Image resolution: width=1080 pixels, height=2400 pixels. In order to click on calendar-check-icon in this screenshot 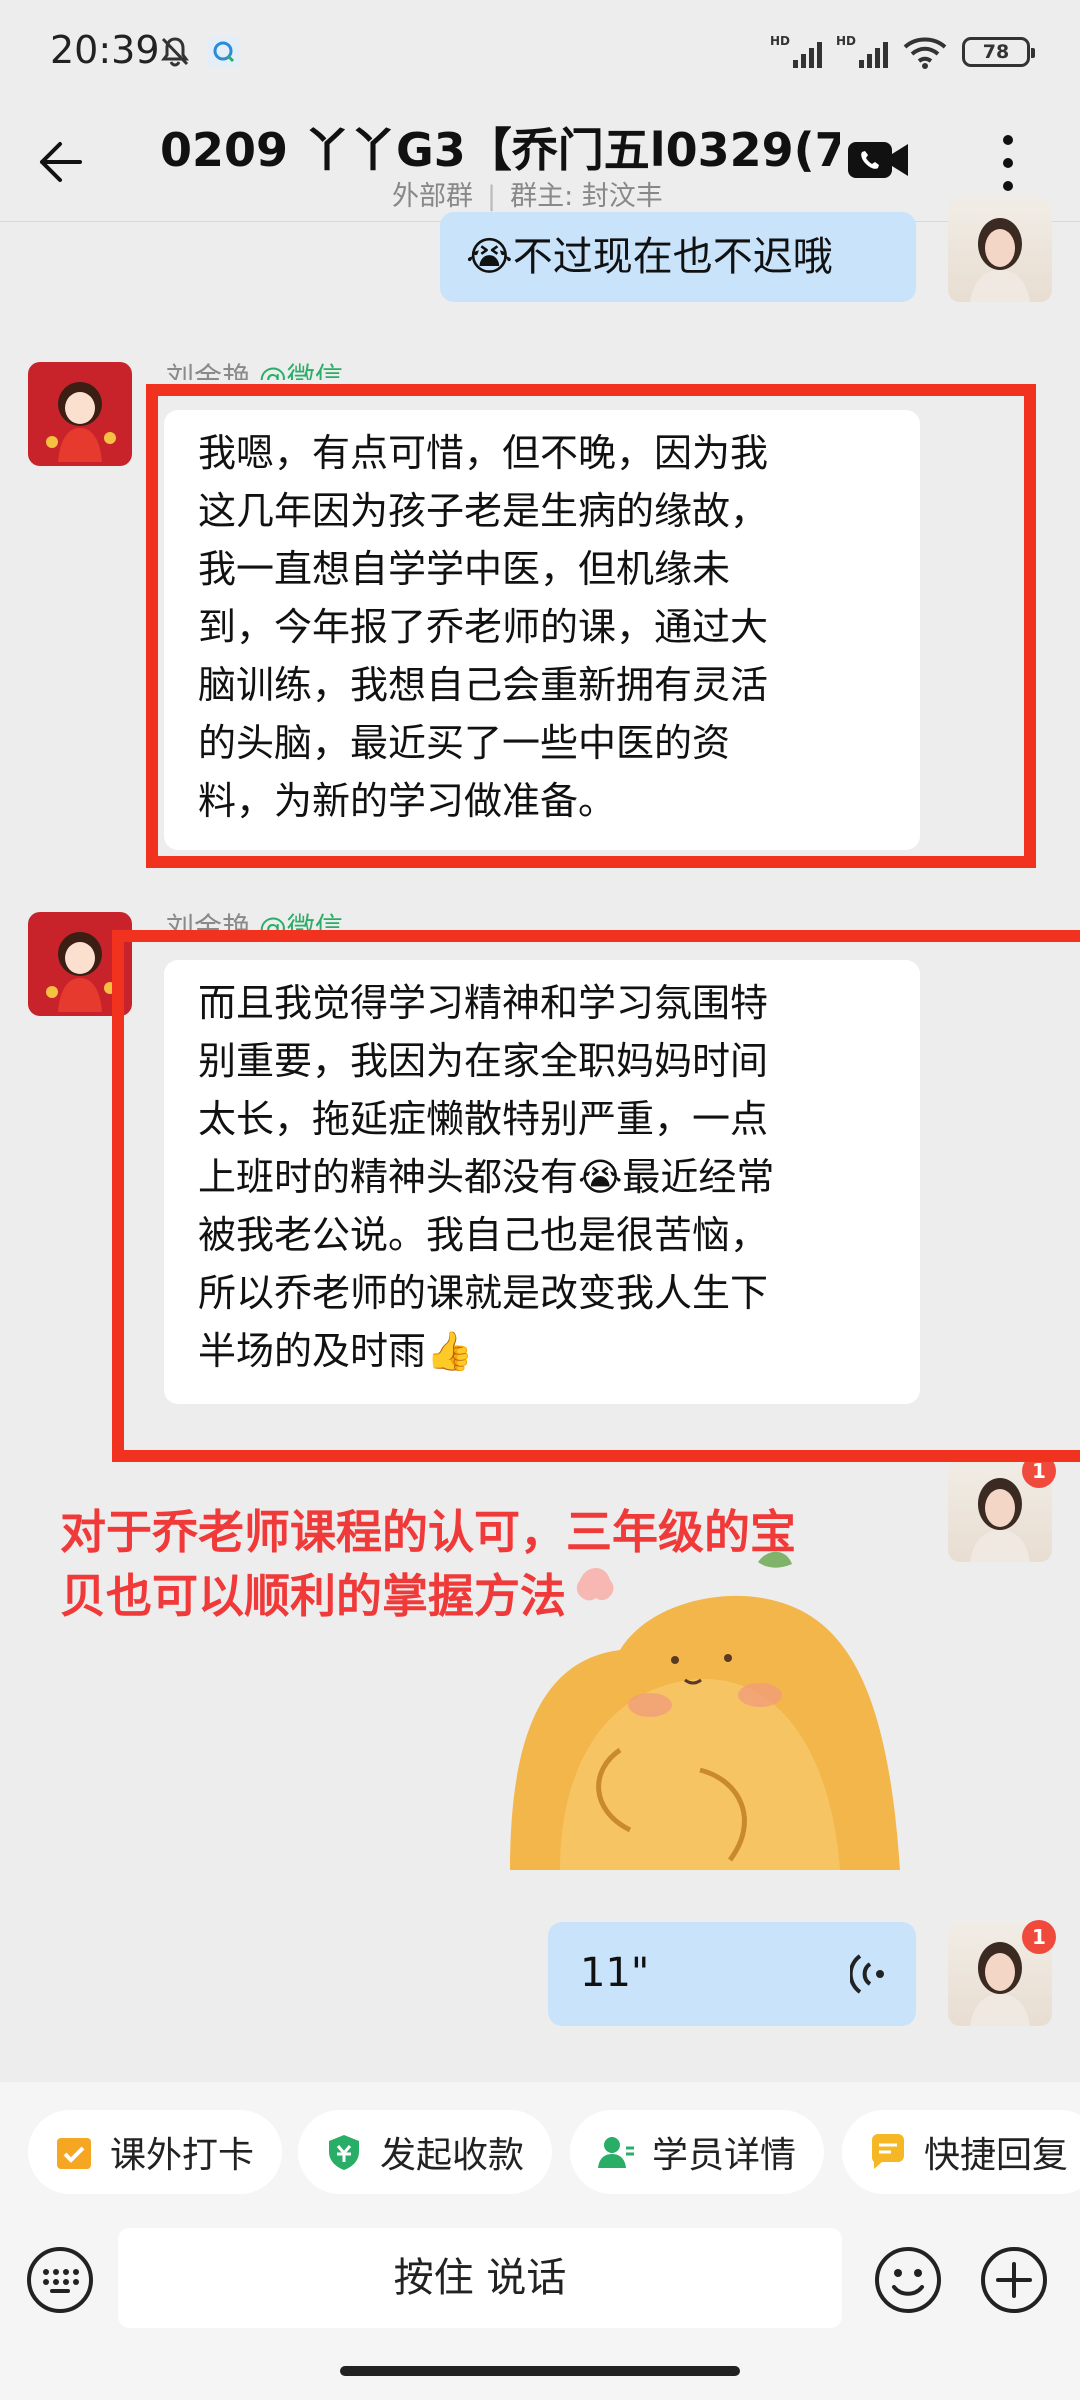, I will do `click(74, 2153)`.